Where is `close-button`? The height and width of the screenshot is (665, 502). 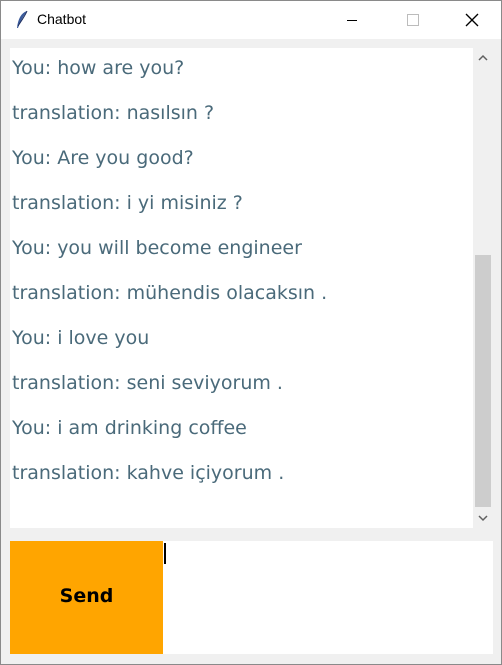 close-button is located at coordinates (472, 20).